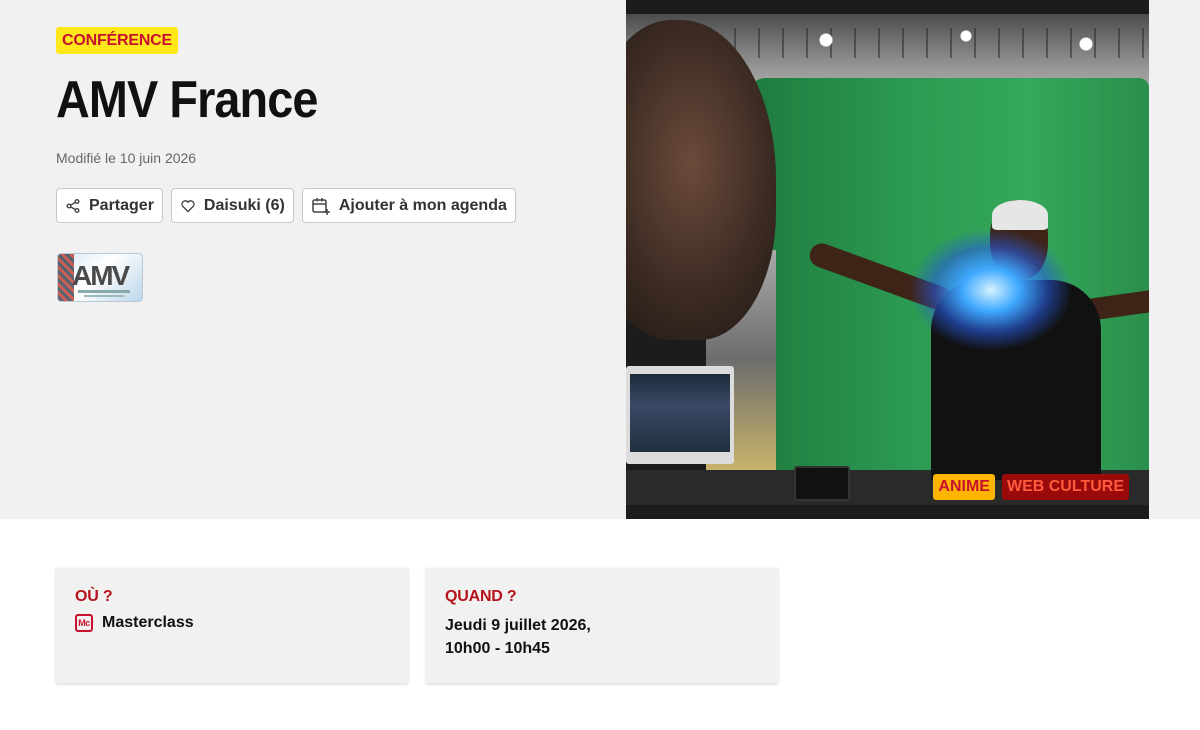 The image size is (1200, 730). I want to click on add-to-agenda-button: Ajouter à mon agenda, so click(408, 205).